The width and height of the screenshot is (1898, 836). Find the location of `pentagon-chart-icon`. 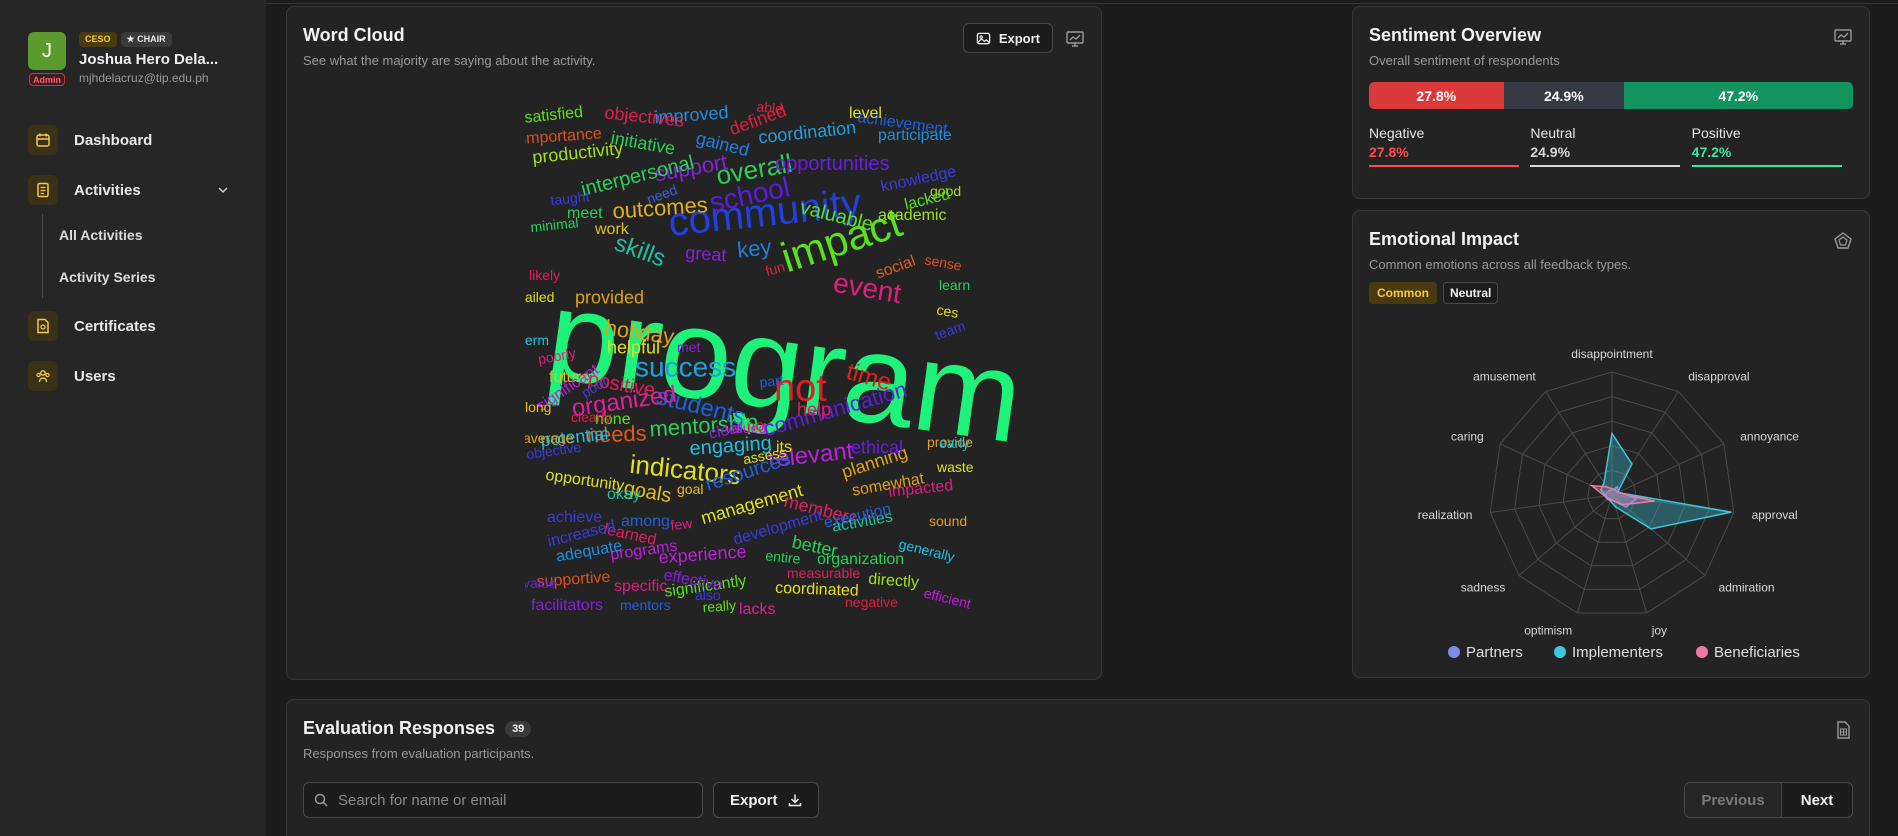

pentagon-chart-icon is located at coordinates (1843, 241).